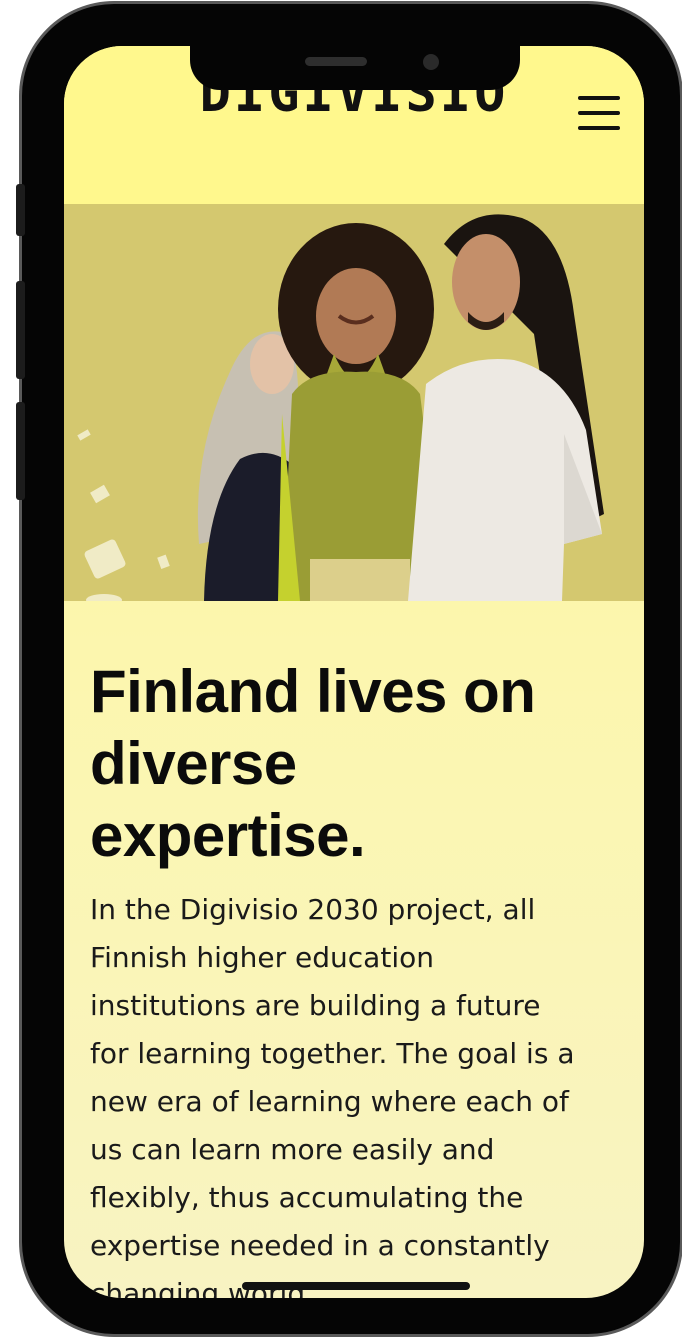 The width and height of the screenshot is (682, 1338). What do you see at coordinates (329, 1101) in the screenshot?
I see `paragraph-line: new era of learning where each of` at bounding box center [329, 1101].